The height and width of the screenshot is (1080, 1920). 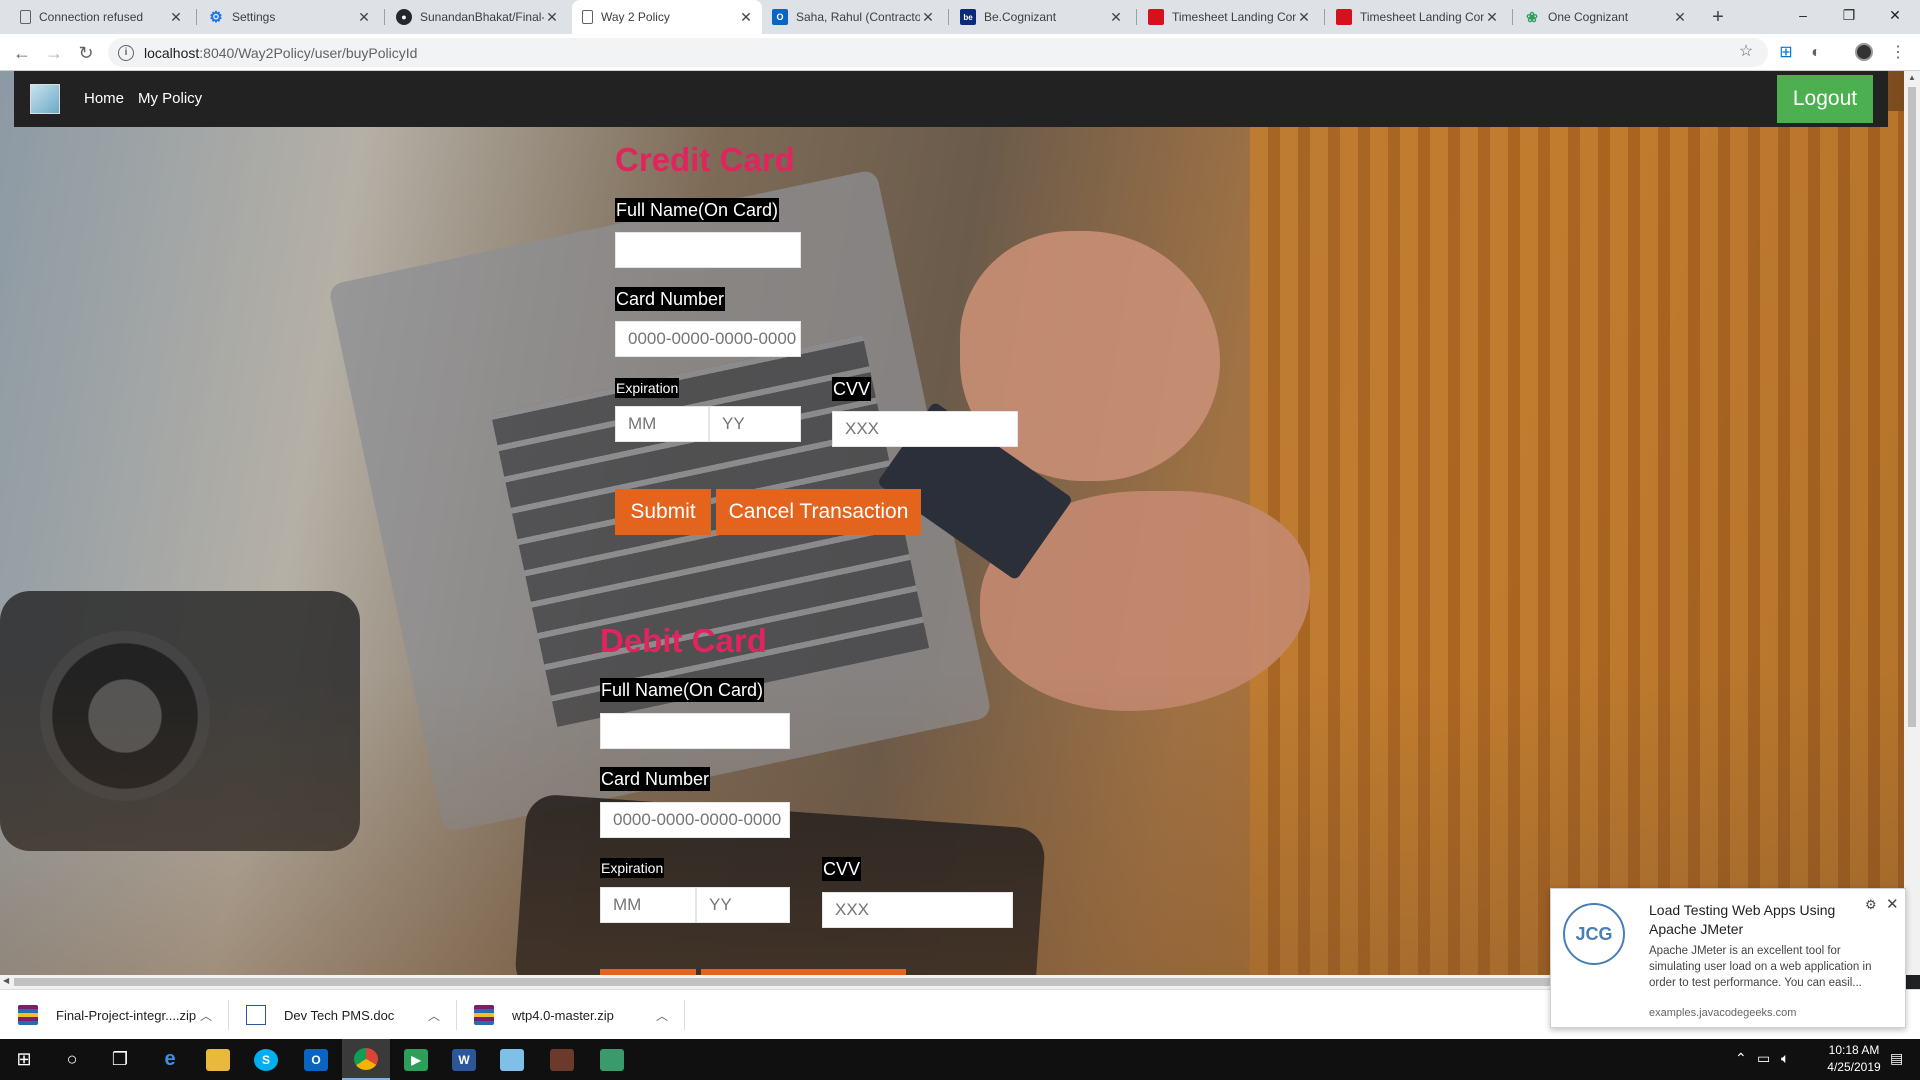 I want to click on url-host: localhost, so click(x=172, y=52).